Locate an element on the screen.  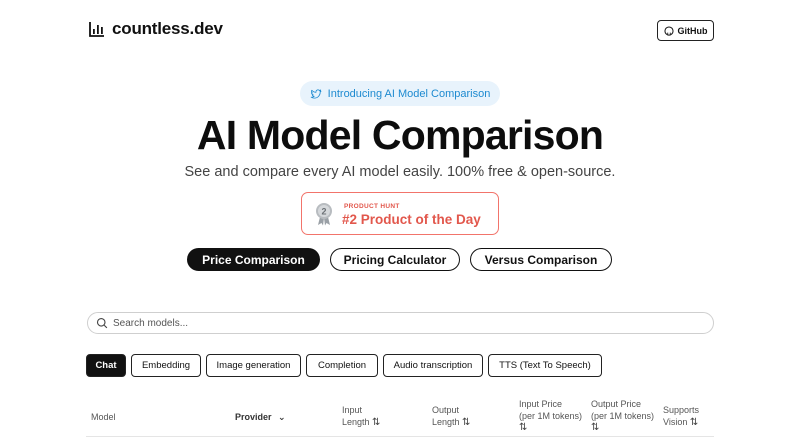
page-title: AI Model Comparison is located at coordinates (400, 135).